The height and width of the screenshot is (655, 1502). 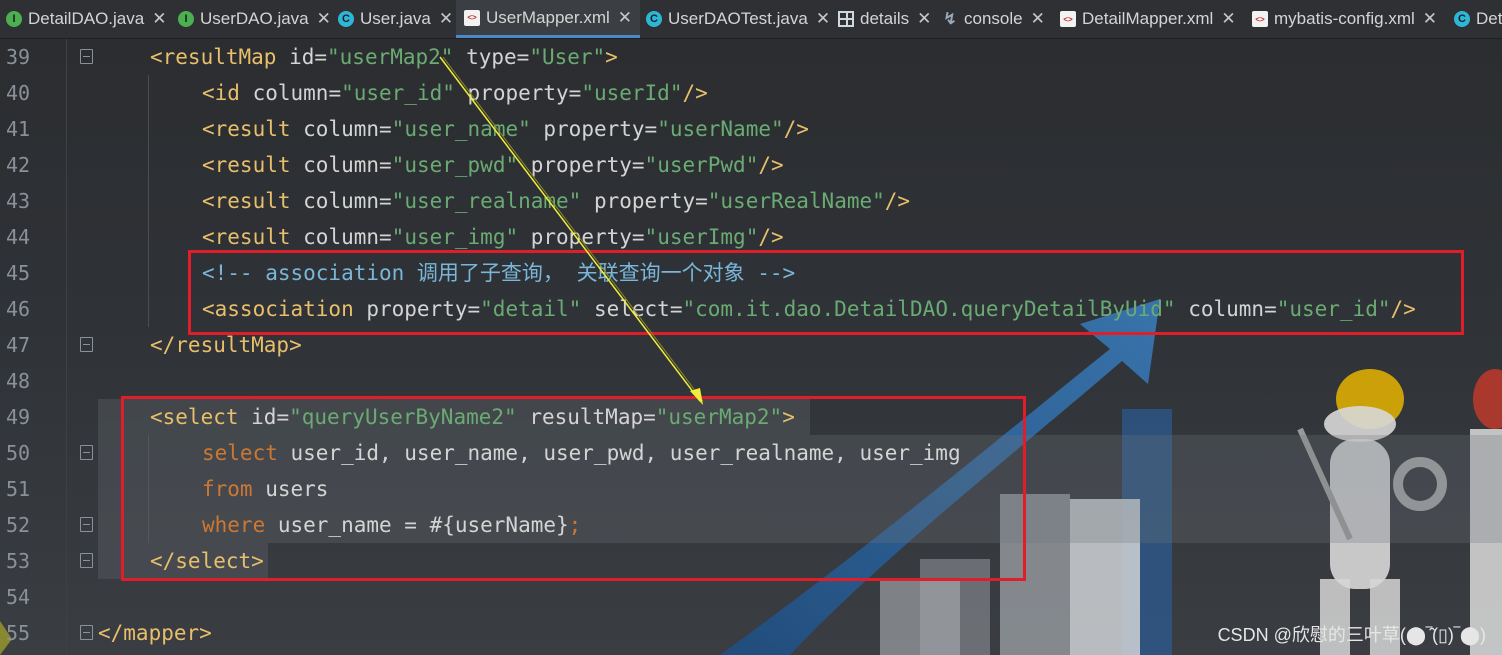 I want to click on tab-label: UserMapper.xml, so click(x=548, y=17).